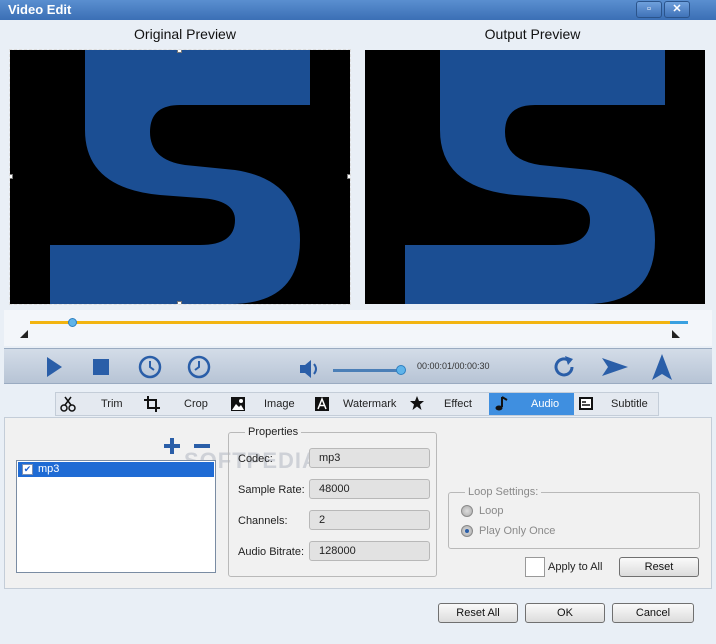 The width and height of the screenshot is (716, 644). What do you see at coordinates (679, 322) in the screenshot?
I see `seek-bar-end` at bounding box center [679, 322].